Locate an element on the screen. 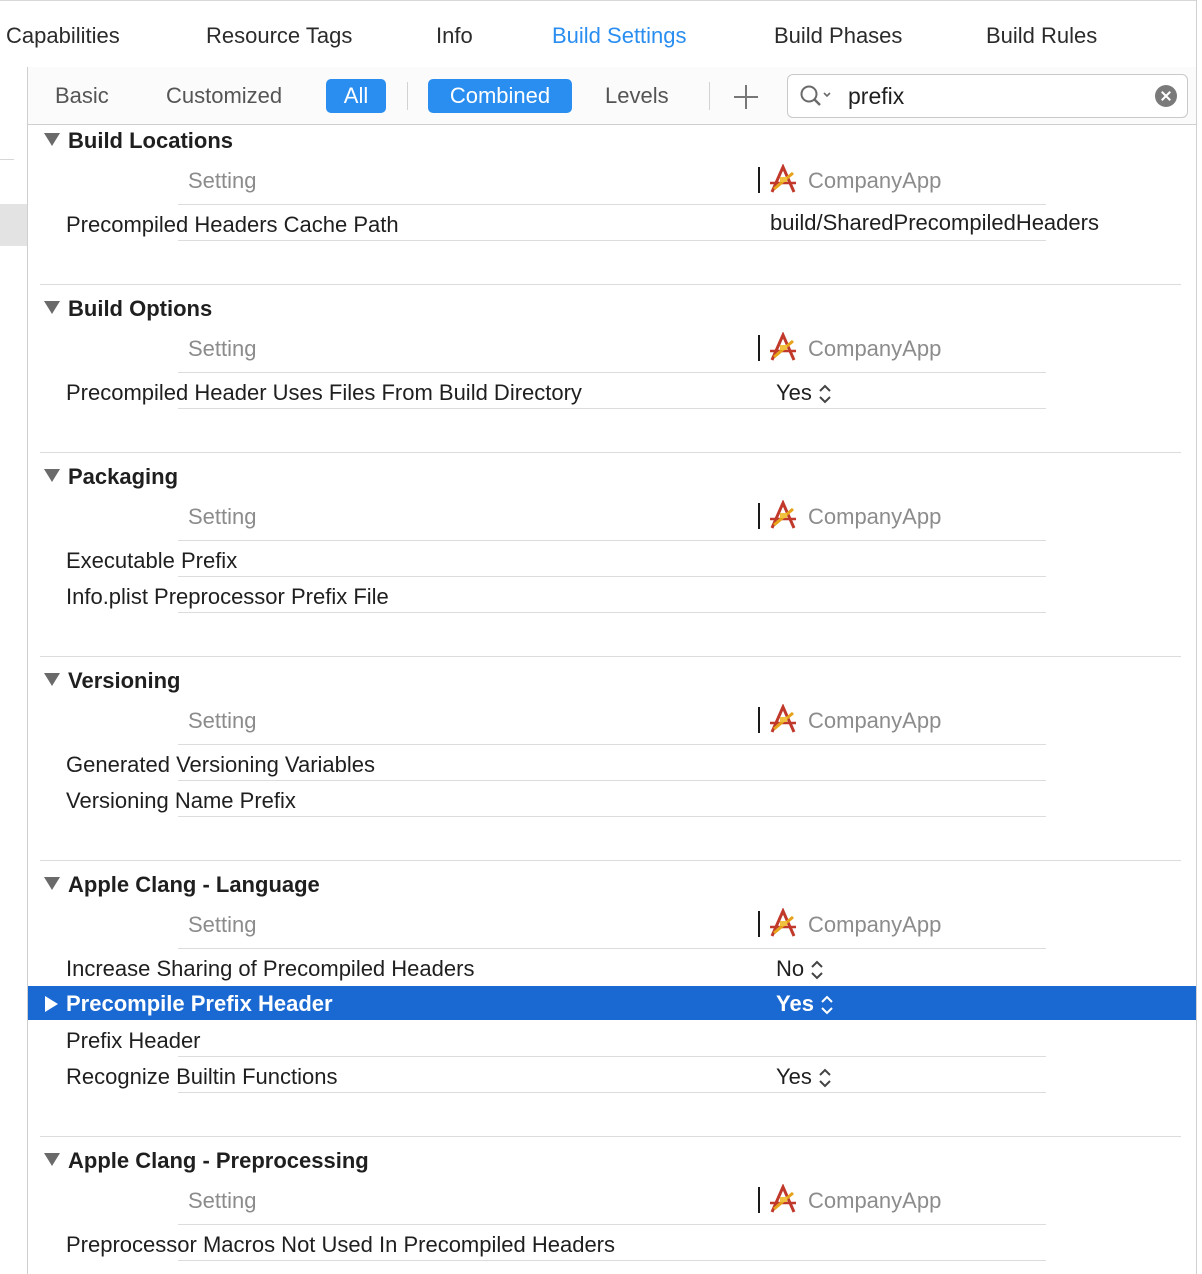  setting-label: Precompiled Headers Cache Path is located at coordinates (232, 225).